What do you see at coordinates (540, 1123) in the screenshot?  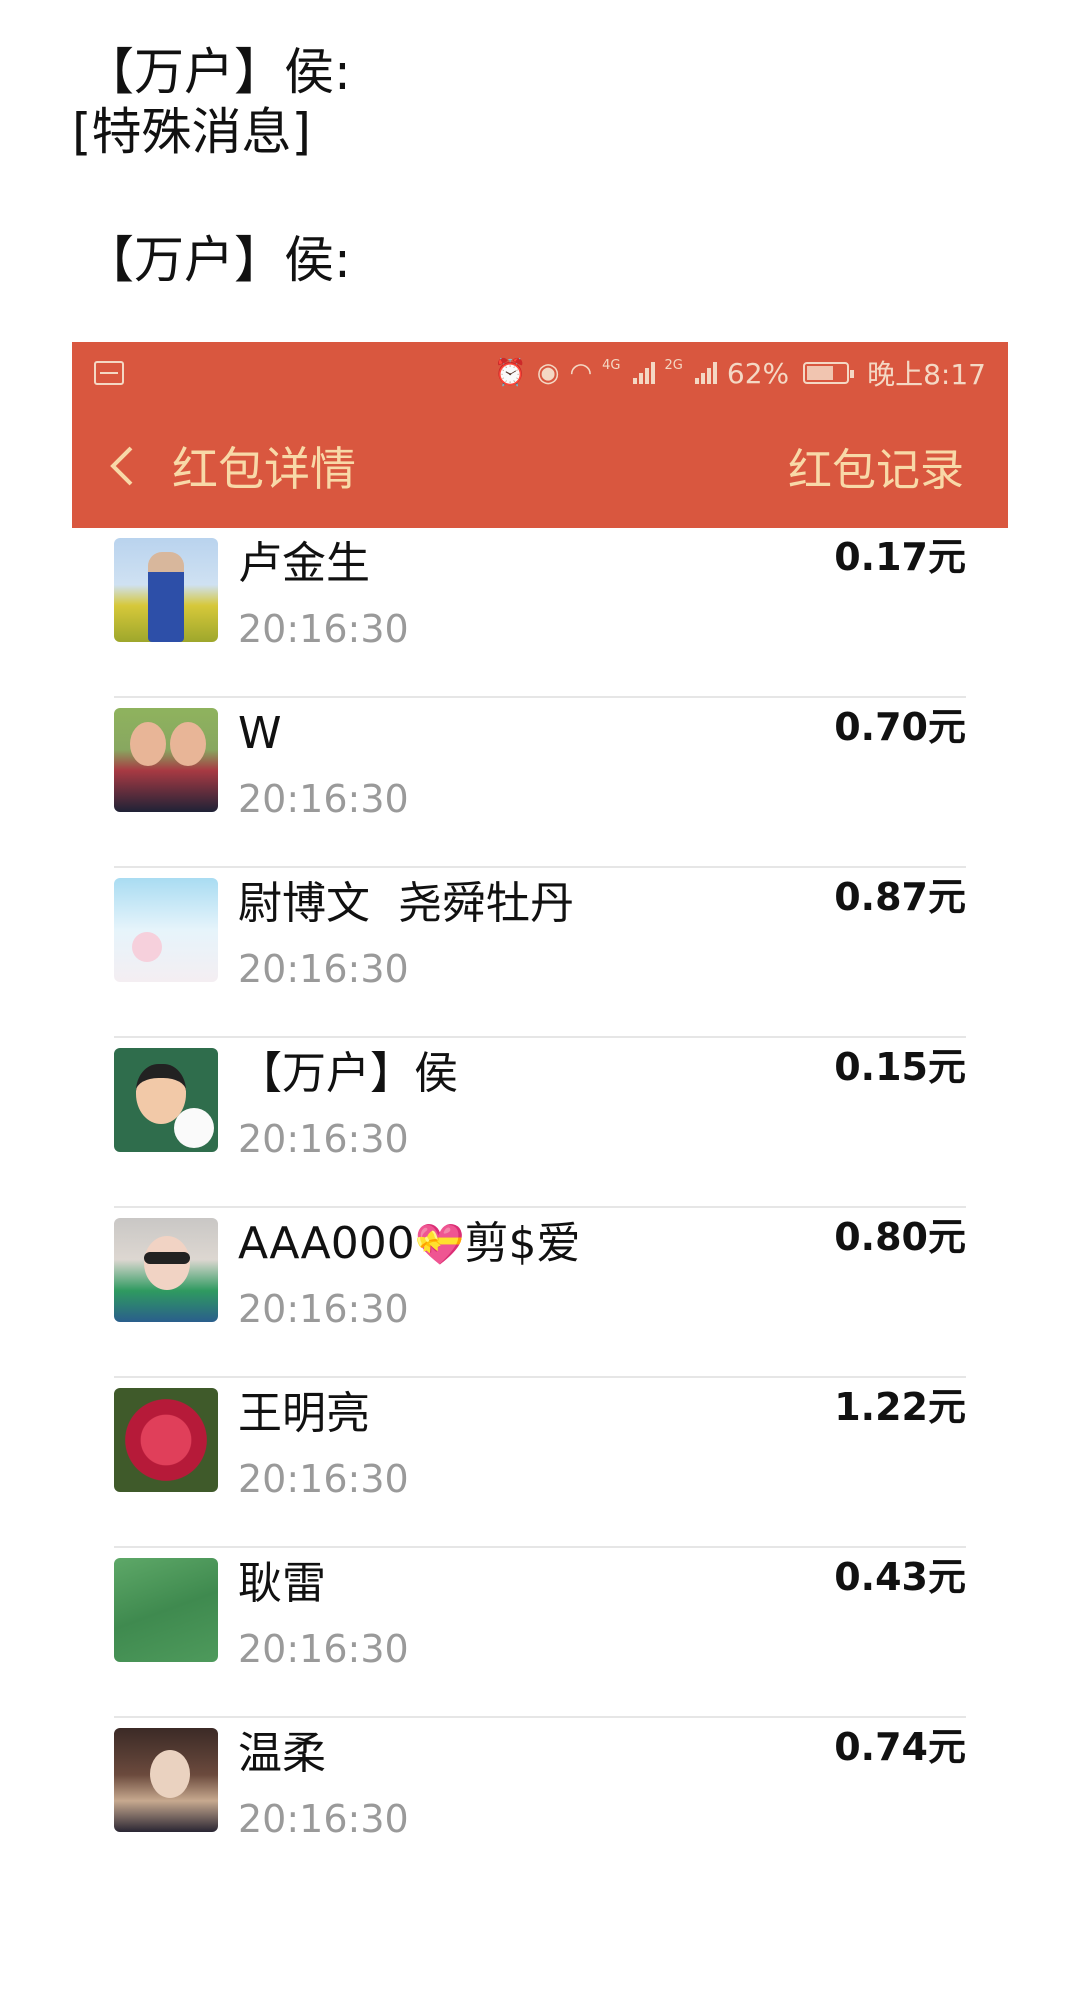 I see `list-item: 【万户】侯 20:16:30 0.15元` at bounding box center [540, 1123].